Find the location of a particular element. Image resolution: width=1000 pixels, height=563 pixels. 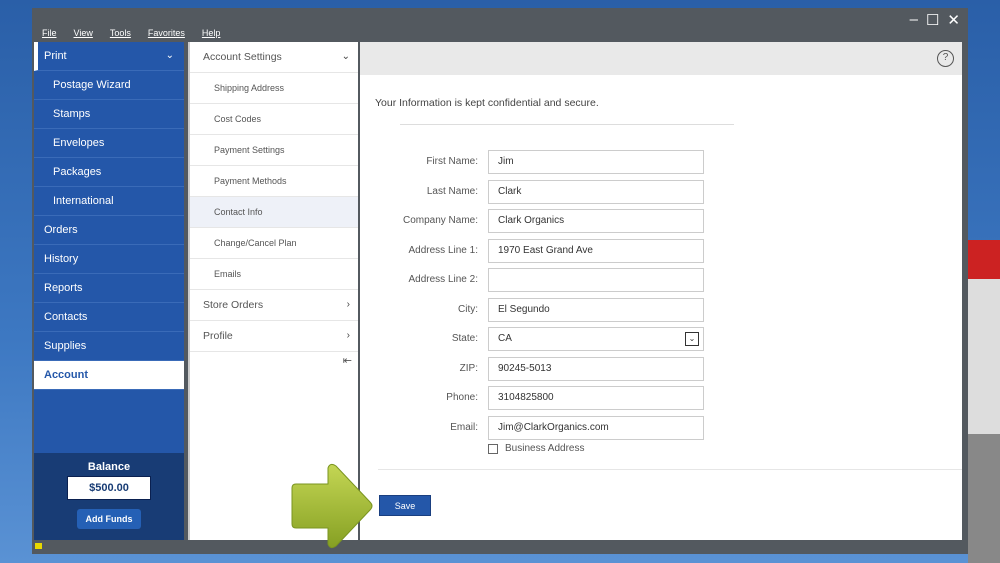

sidebar-item-international: International is located at coordinates (109, 201).